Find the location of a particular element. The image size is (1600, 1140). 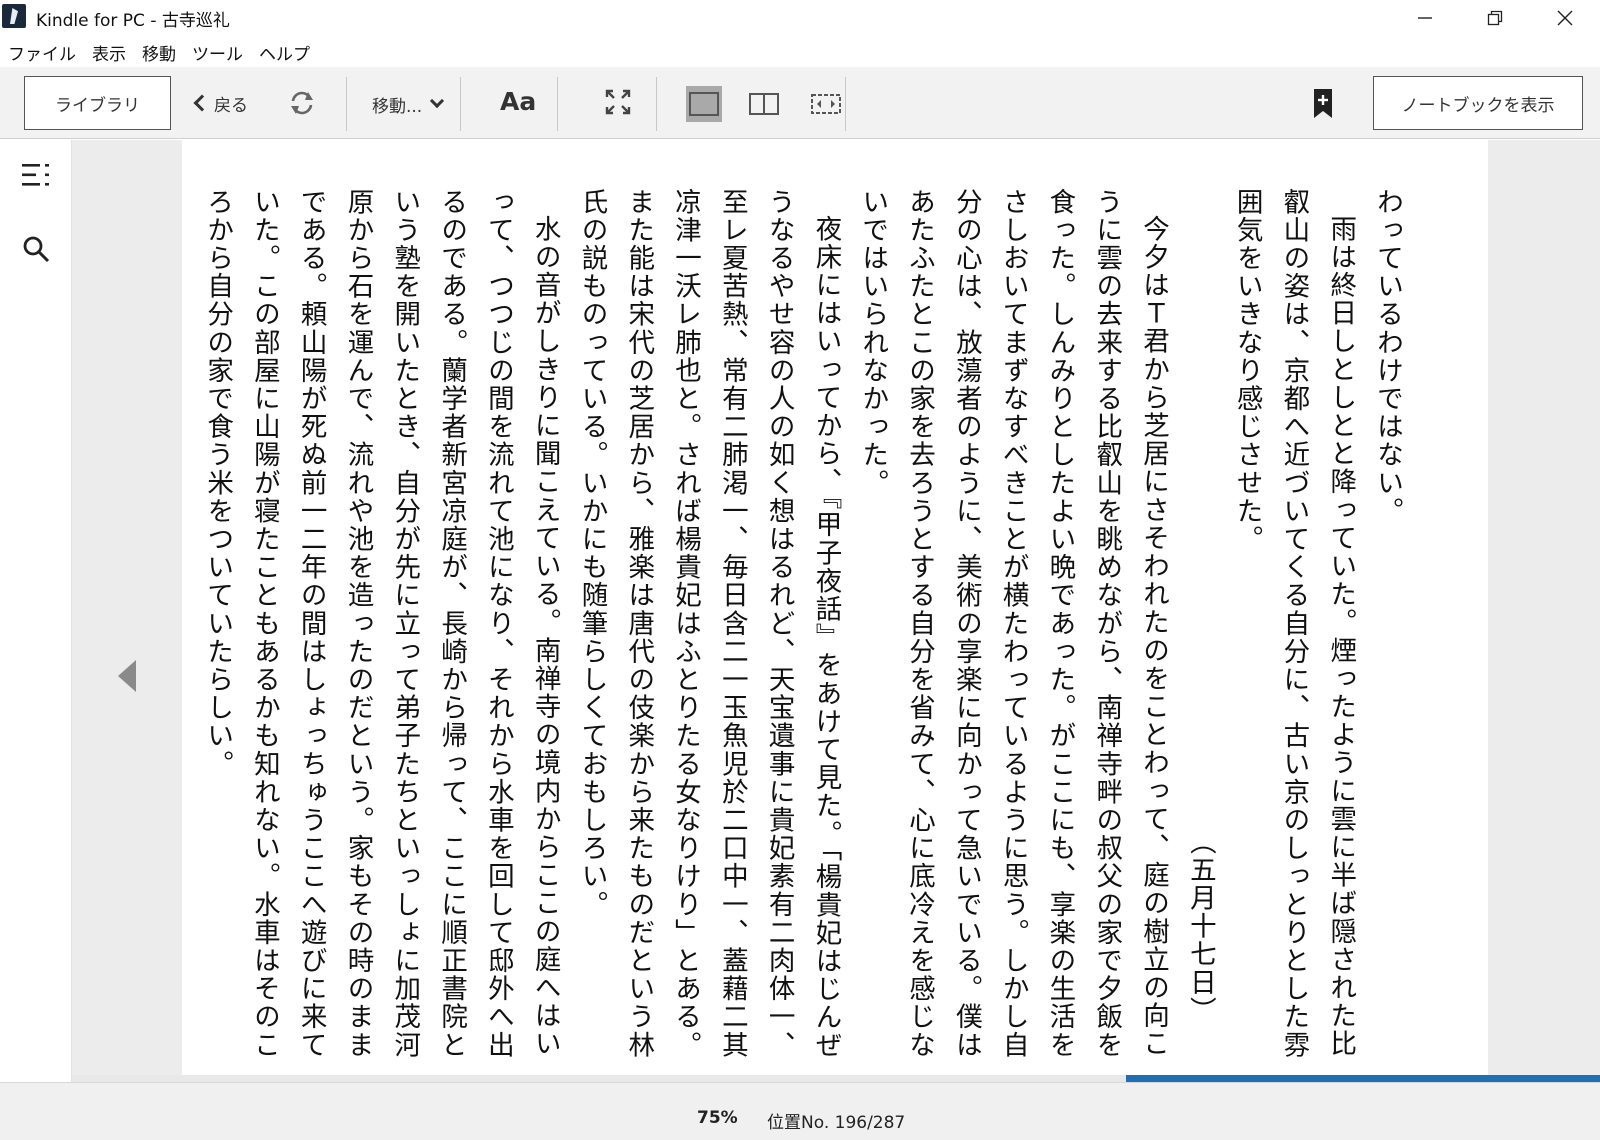

reading-progress-bar is located at coordinates (836, 1078).